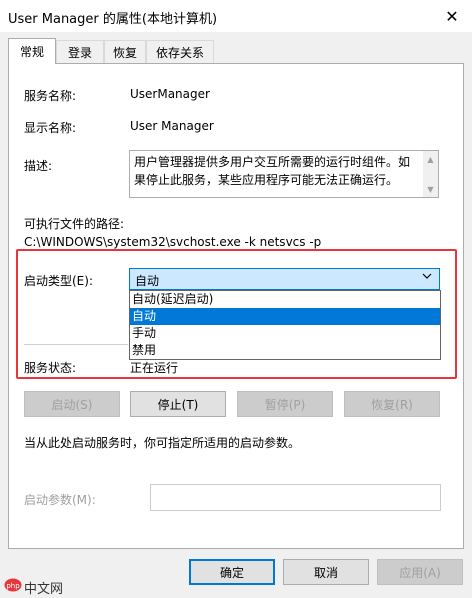  What do you see at coordinates (232, 572) in the screenshot?
I see `ok-button: 确定` at bounding box center [232, 572].